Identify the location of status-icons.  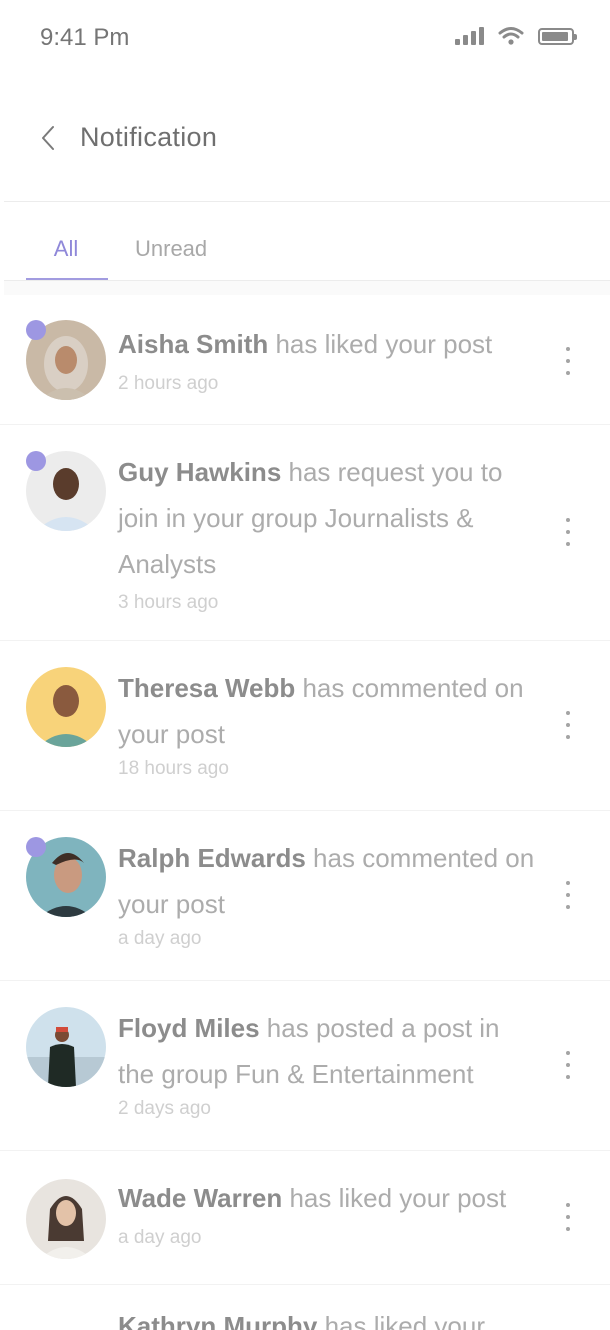
(516, 36).